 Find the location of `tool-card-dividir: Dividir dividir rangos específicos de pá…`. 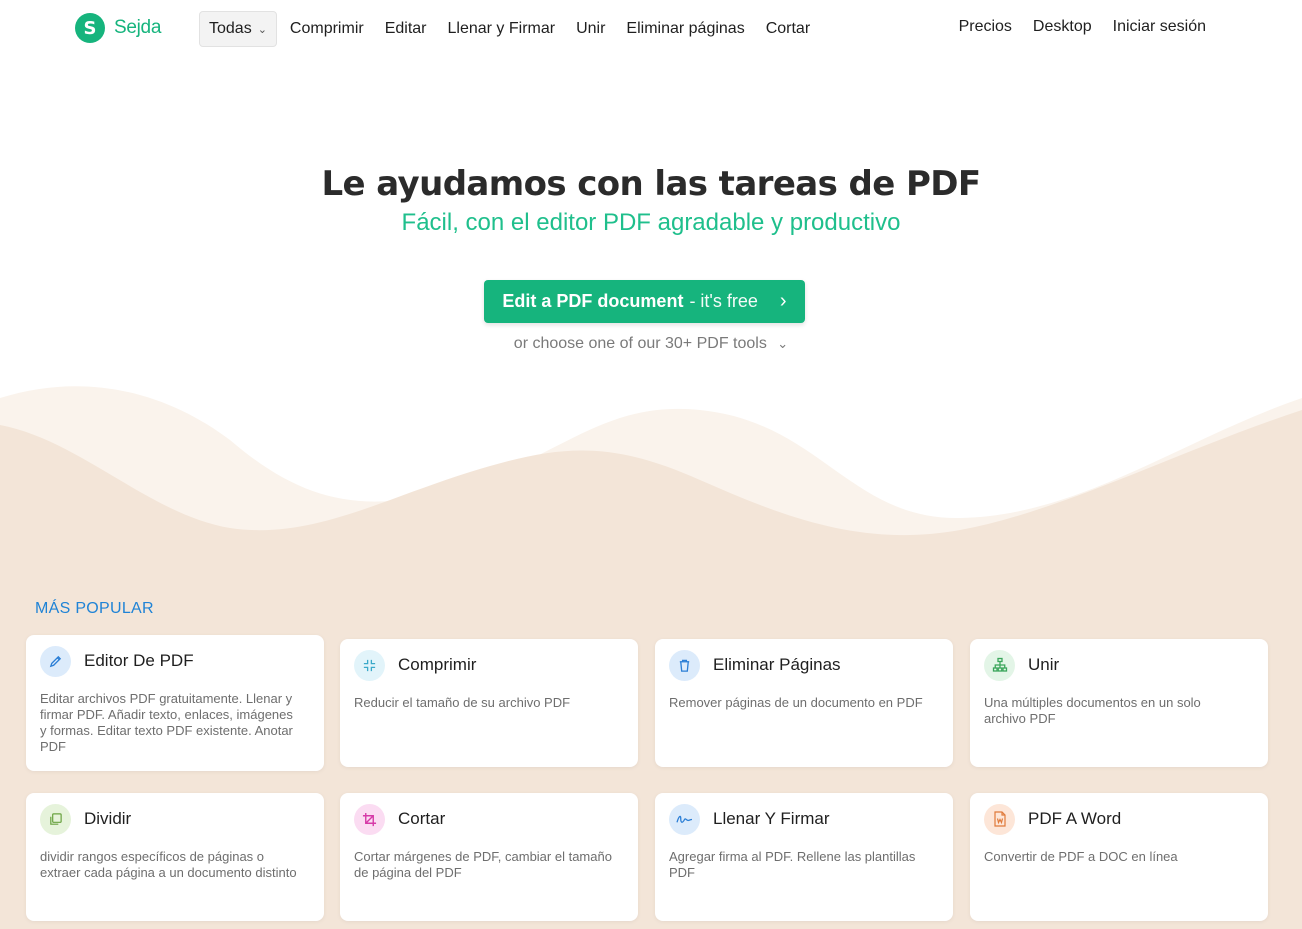

tool-card-dividir: Dividir dividir rangos específicos de pá… is located at coordinates (175, 857).